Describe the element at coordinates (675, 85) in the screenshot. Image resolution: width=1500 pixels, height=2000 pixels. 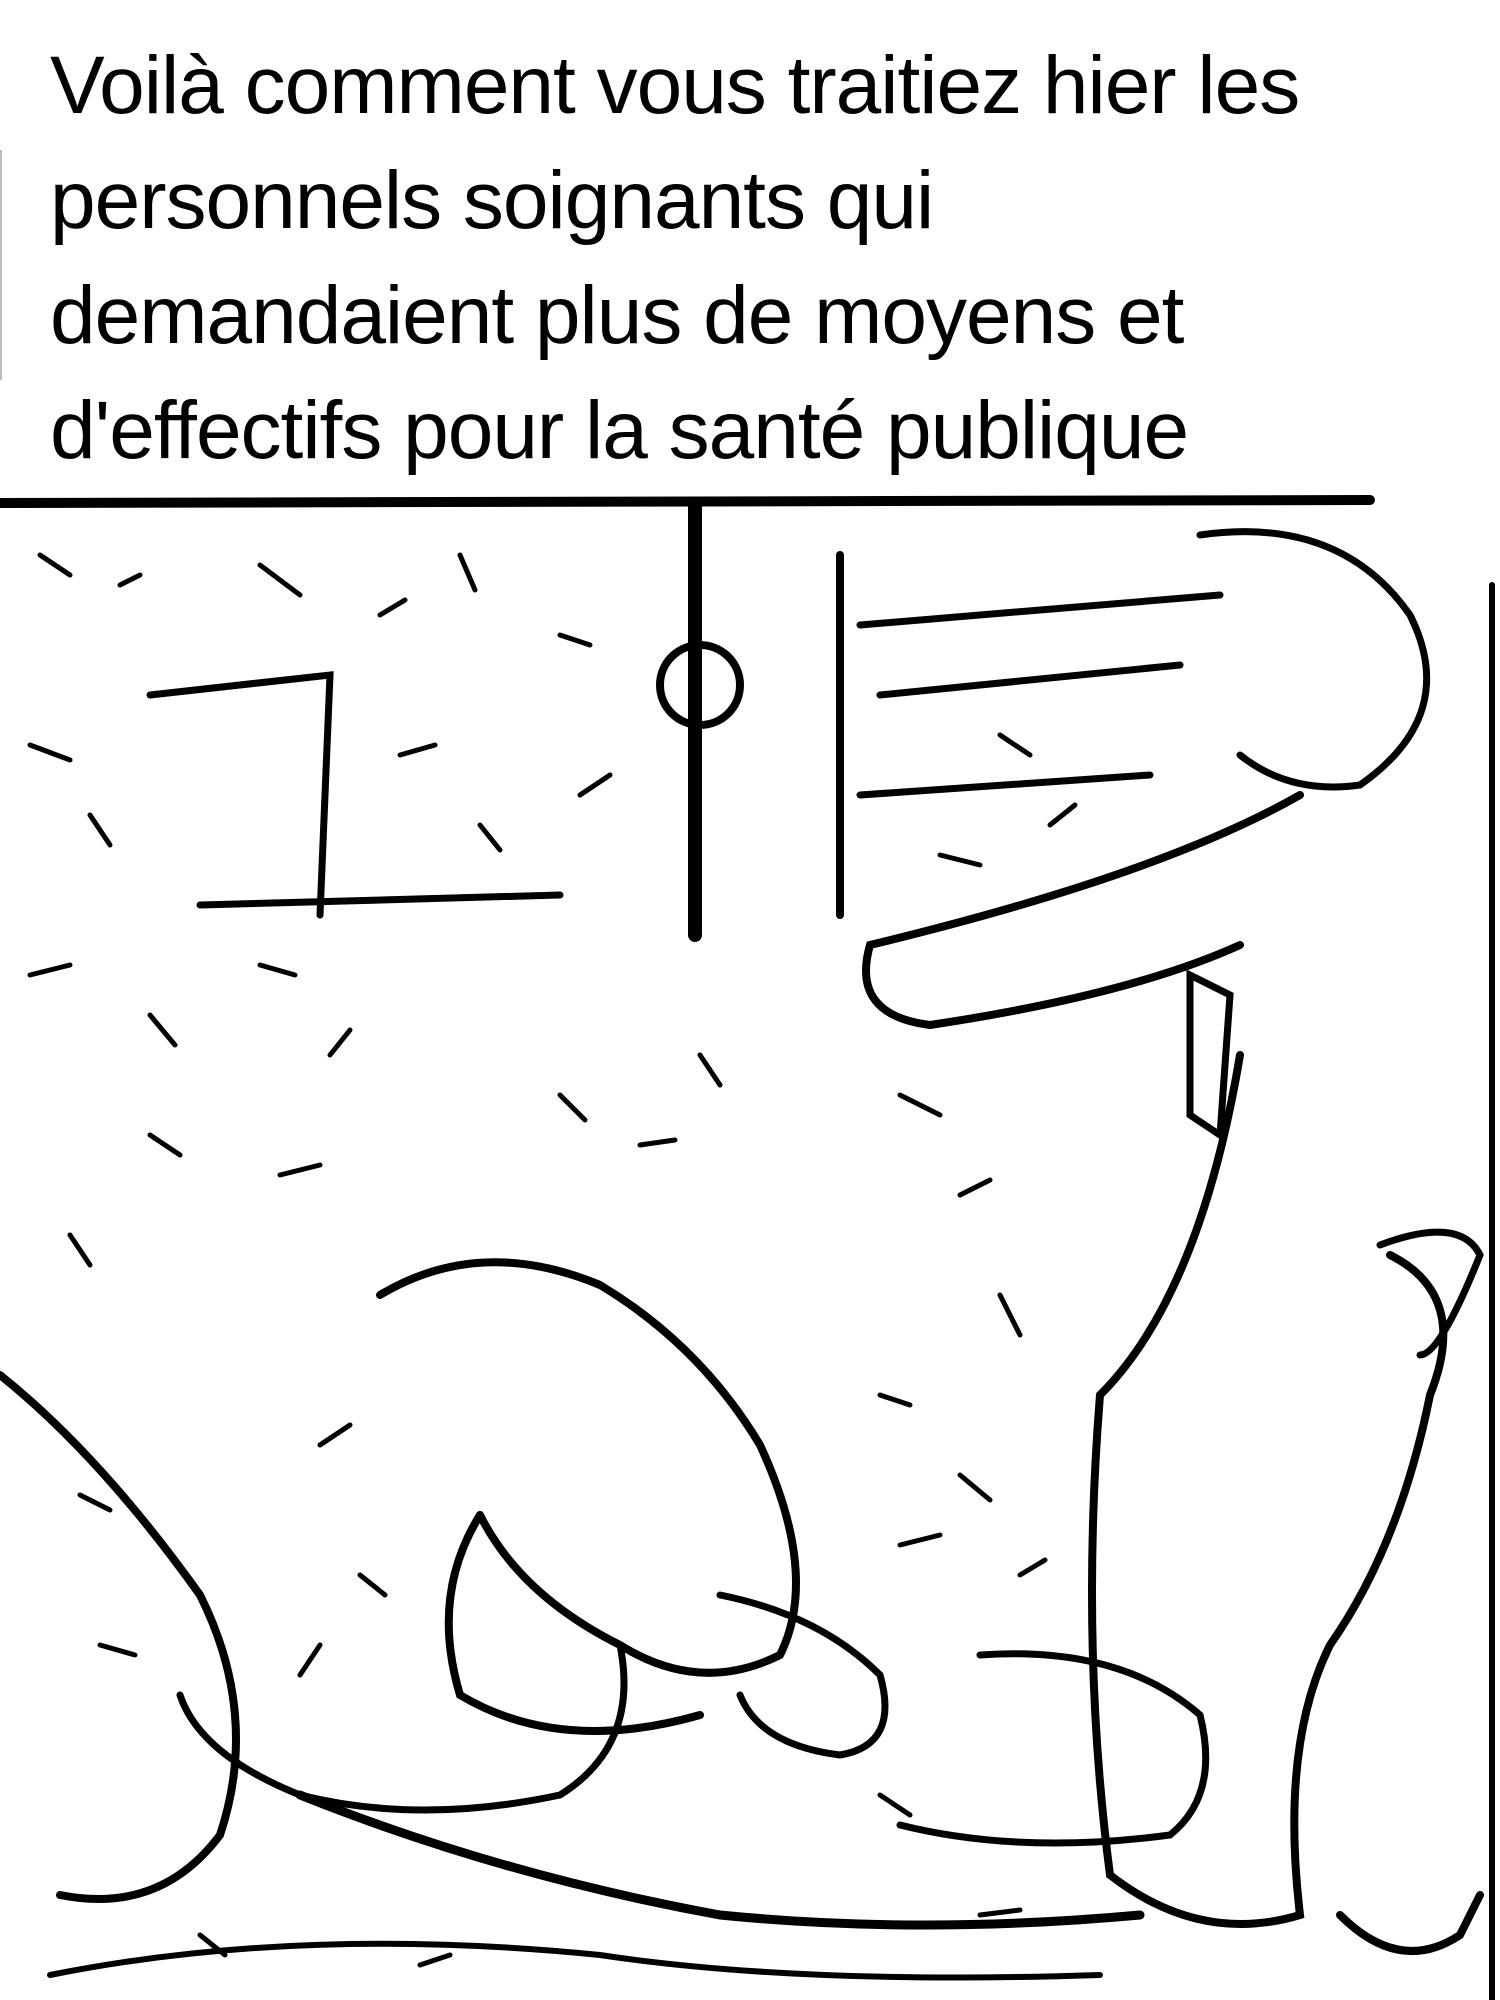
I see `caption-line: Voilà comment vous traitiez hier les` at that location.